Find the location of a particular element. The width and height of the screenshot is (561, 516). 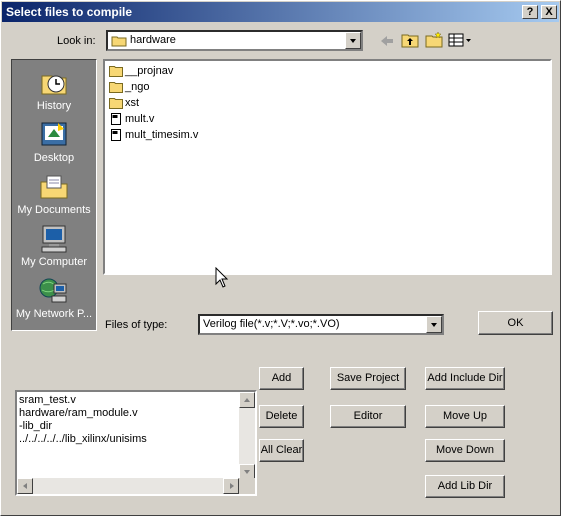

help-button: ? is located at coordinates (530, 12).